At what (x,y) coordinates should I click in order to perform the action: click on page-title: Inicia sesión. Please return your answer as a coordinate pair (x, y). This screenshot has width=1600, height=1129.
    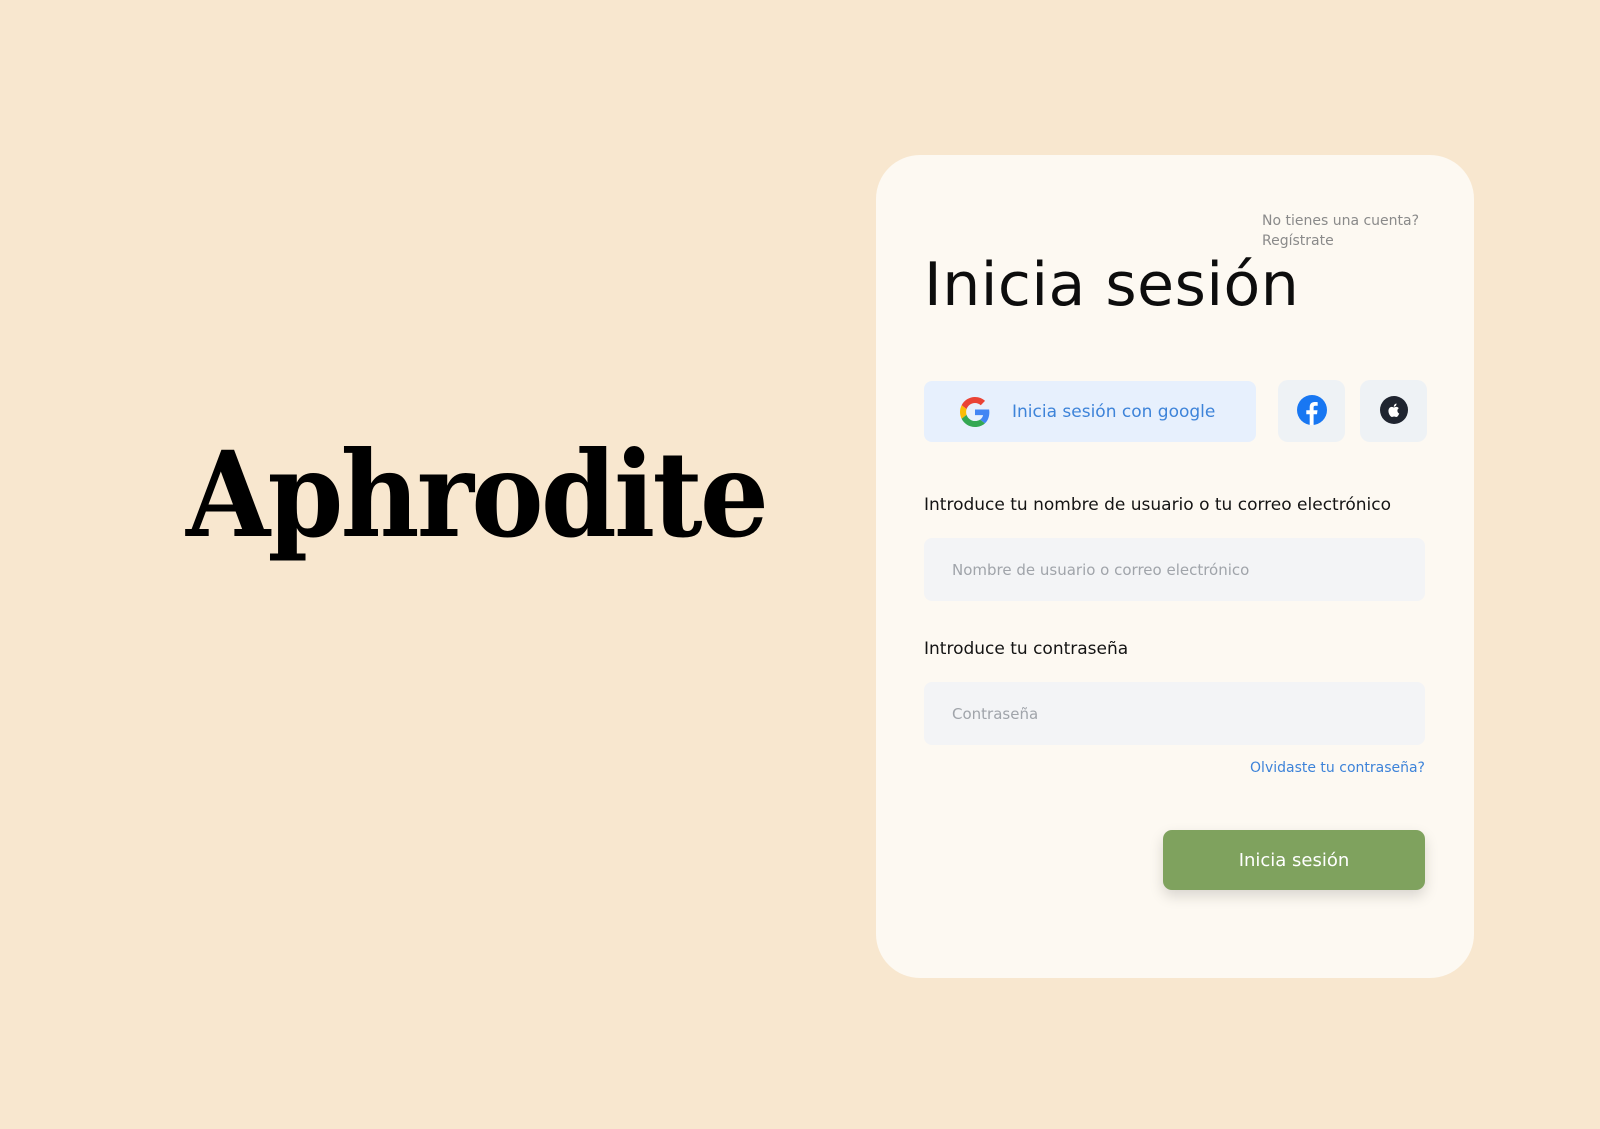
    Looking at the image, I should click on (1112, 285).